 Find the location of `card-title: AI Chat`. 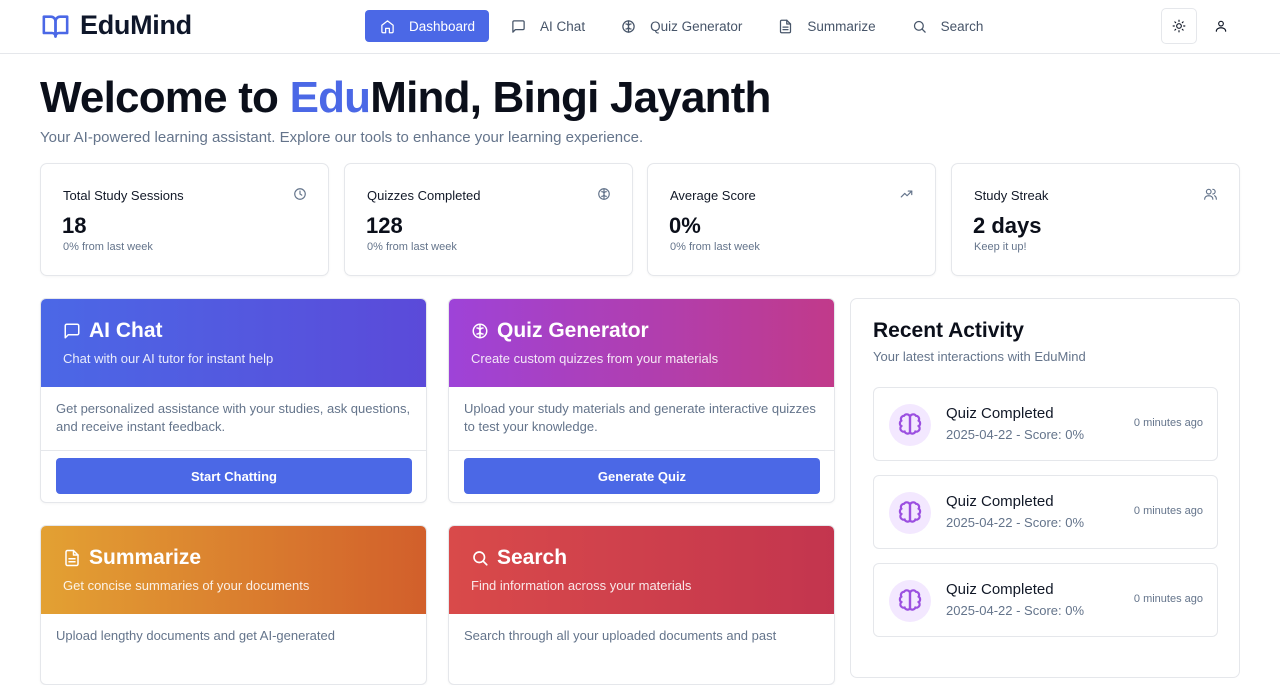

card-title: AI Chat is located at coordinates (233, 331).